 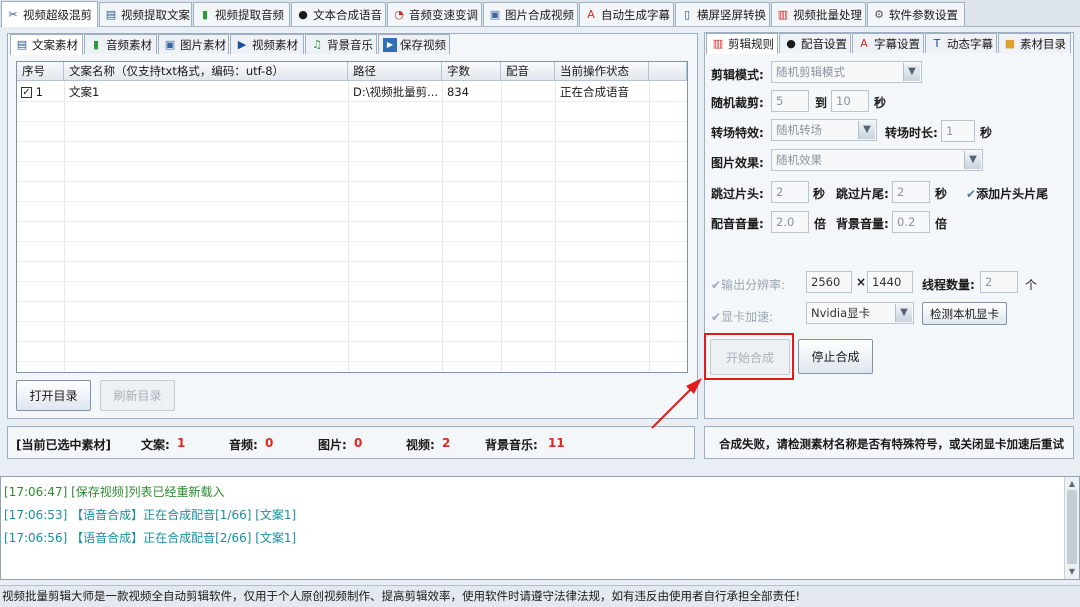 I want to click on image-effect-label: 图片效果:, so click(x=737, y=163).